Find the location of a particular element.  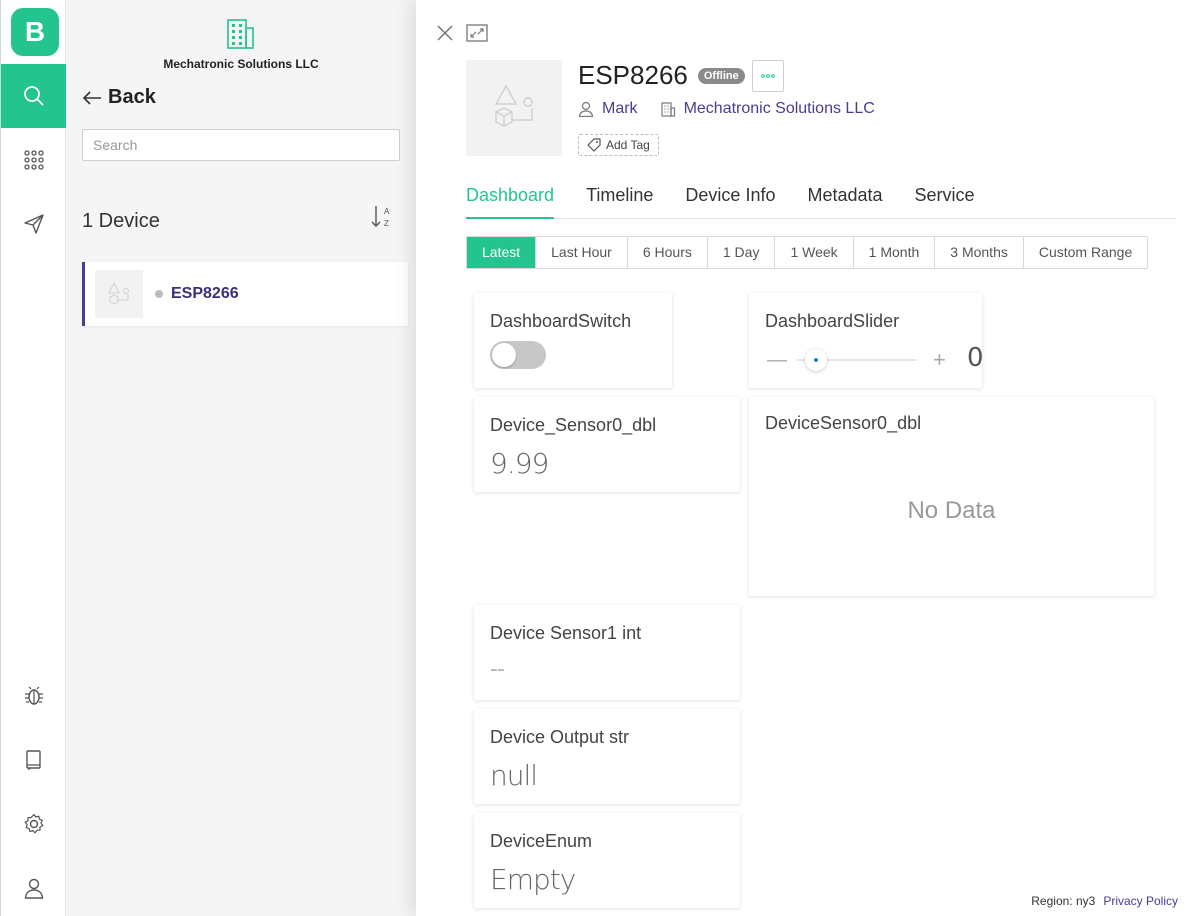

add-tag-button: Add Tag is located at coordinates (618, 145).